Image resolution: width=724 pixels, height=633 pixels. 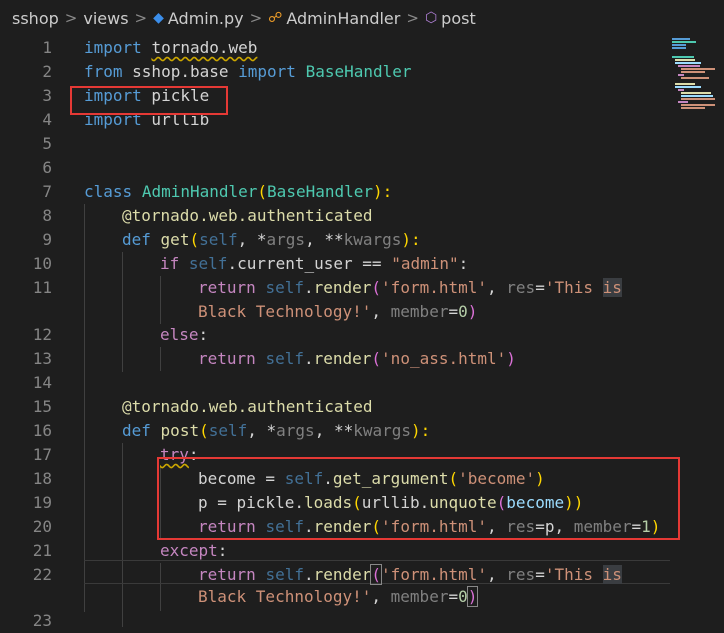 I want to click on line-number: 3, so click(x=47, y=95).